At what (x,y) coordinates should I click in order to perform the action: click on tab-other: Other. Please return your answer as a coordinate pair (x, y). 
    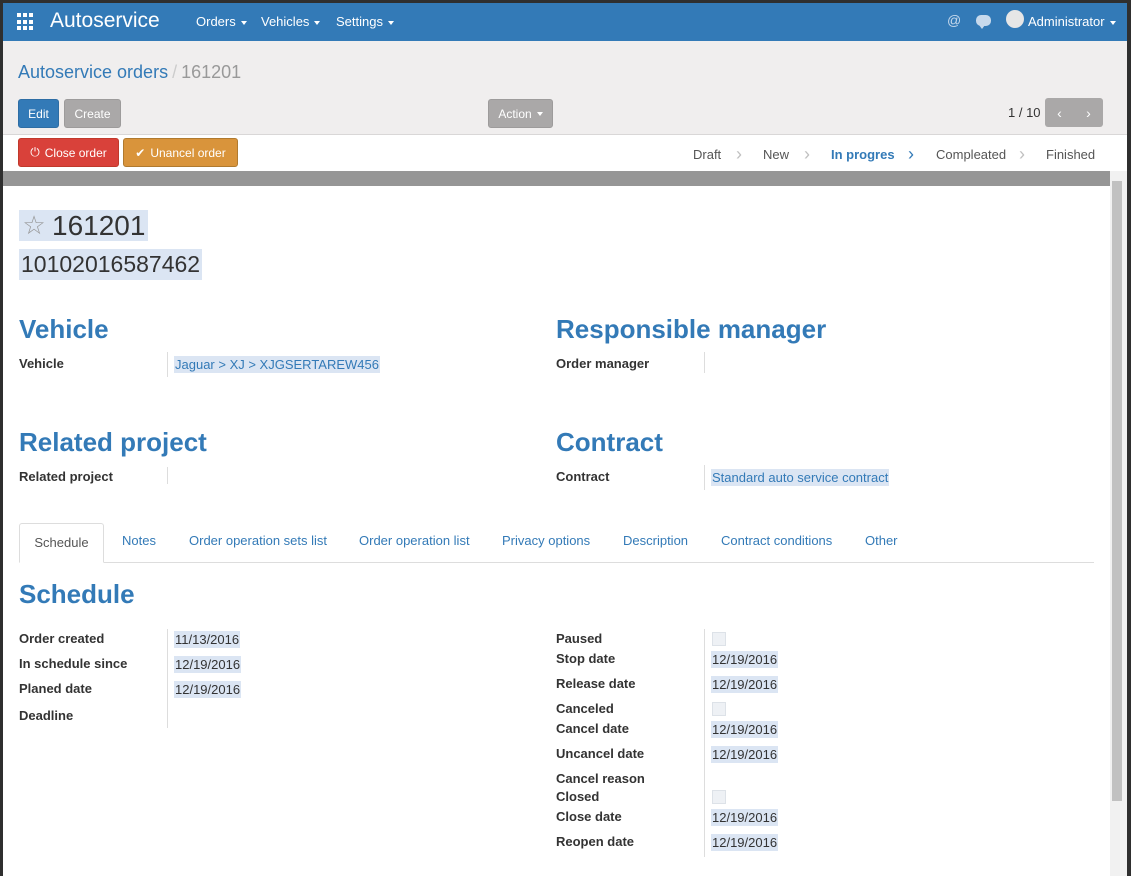
    Looking at the image, I should click on (881, 540).